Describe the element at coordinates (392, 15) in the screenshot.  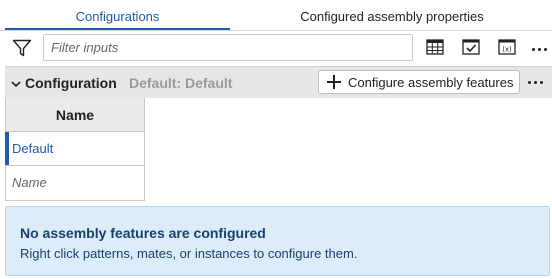
I see `tab-configured-assembly-properties: Configured assembly properties` at that location.